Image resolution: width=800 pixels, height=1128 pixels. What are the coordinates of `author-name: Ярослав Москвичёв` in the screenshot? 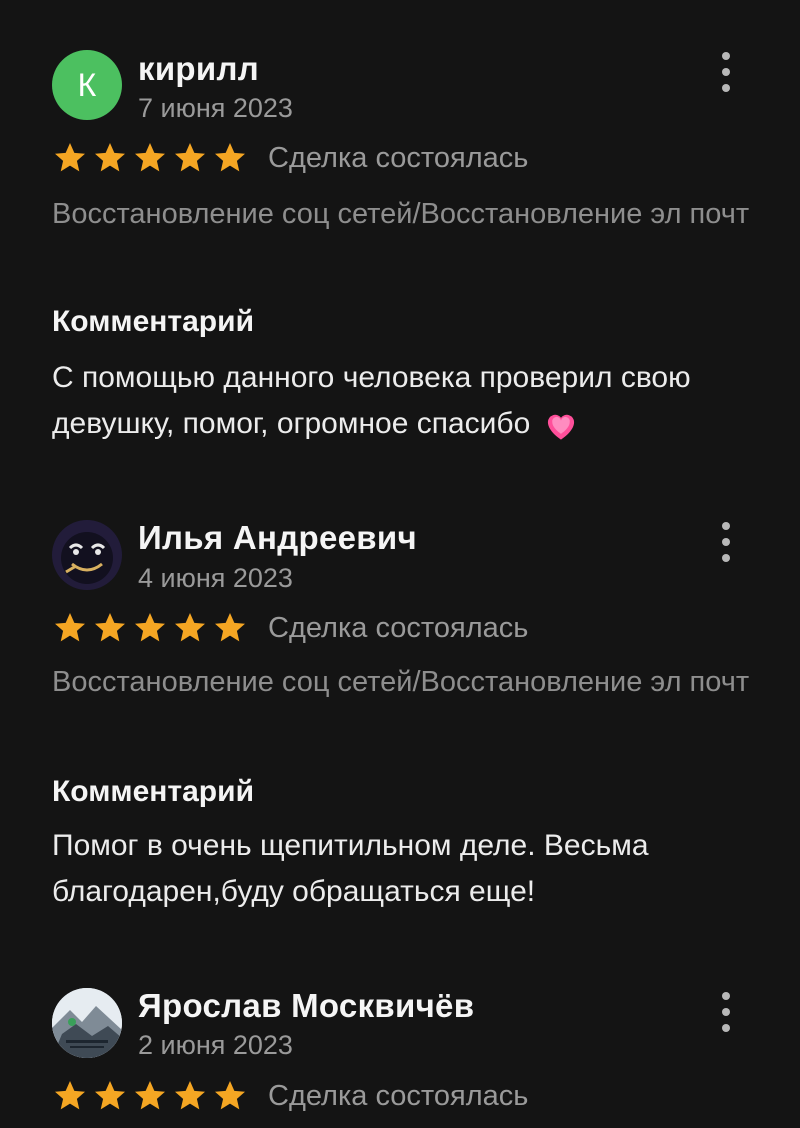 It's located at (306, 1006).